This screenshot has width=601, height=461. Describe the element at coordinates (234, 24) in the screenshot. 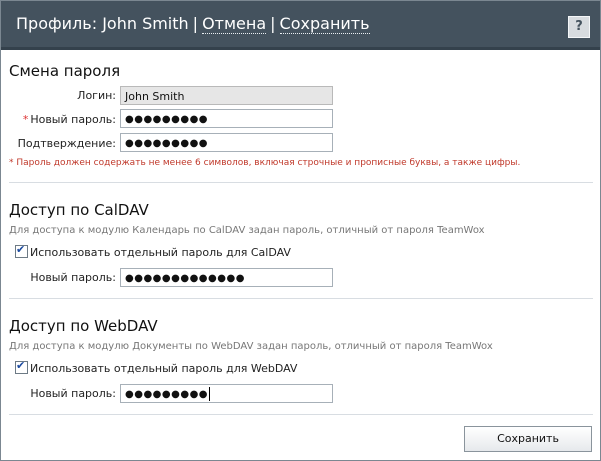

I see `cancel-link: Отмена` at that location.